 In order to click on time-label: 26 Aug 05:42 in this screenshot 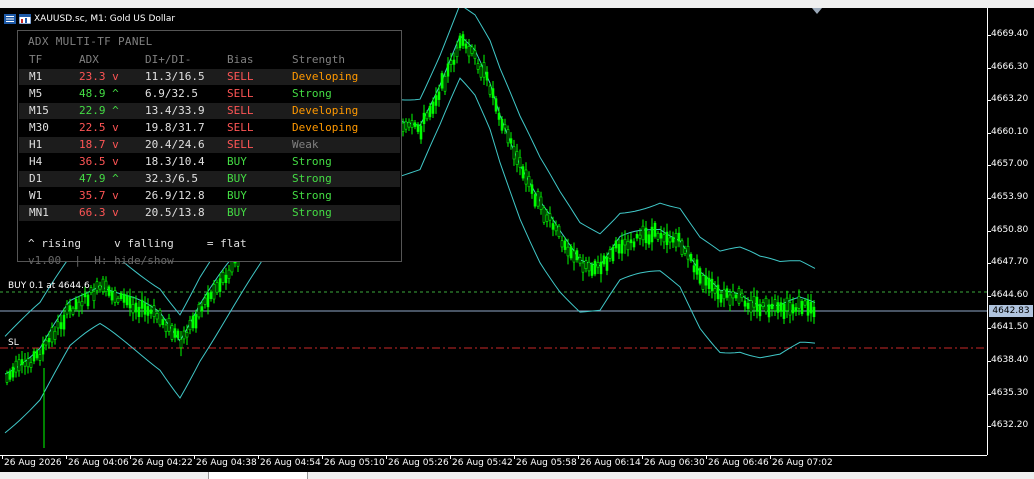, I will do `click(482, 463)`.